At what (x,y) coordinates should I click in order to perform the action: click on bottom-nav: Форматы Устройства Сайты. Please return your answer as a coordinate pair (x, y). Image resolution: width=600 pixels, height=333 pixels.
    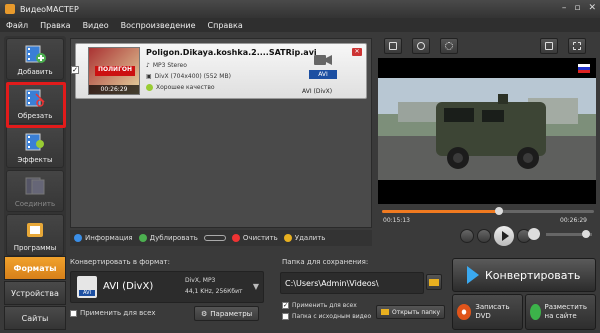
    Looking at the image, I should click on (35, 293).